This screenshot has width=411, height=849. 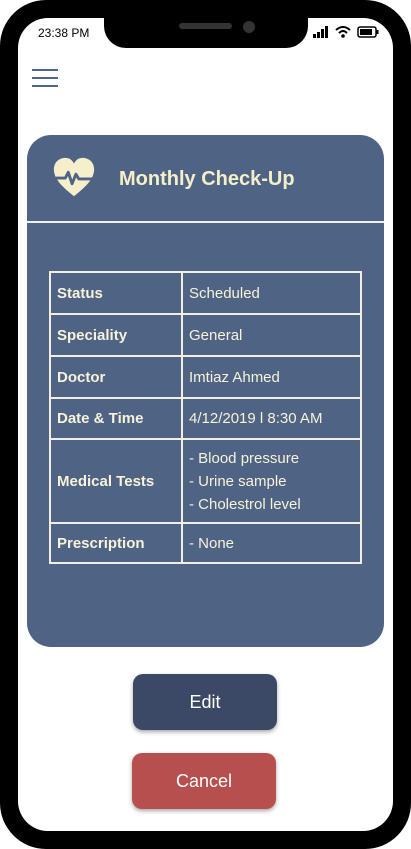 I want to click on table-row: Date & Time 4/12/2019 l 8:30 AM, so click(x=205, y=418).